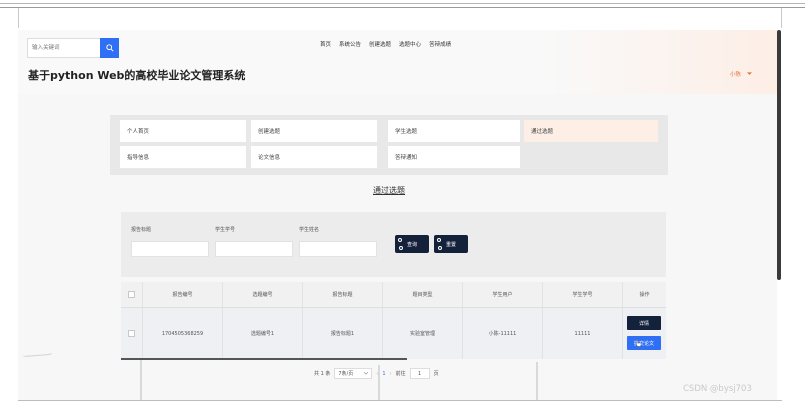  What do you see at coordinates (322, 374) in the screenshot?
I see `pager-total: 共 1 条` at bounding box center [322, 374].